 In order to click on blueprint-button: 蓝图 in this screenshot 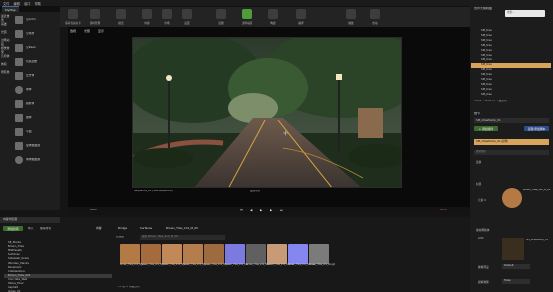, I will do `click(221, 17)`.